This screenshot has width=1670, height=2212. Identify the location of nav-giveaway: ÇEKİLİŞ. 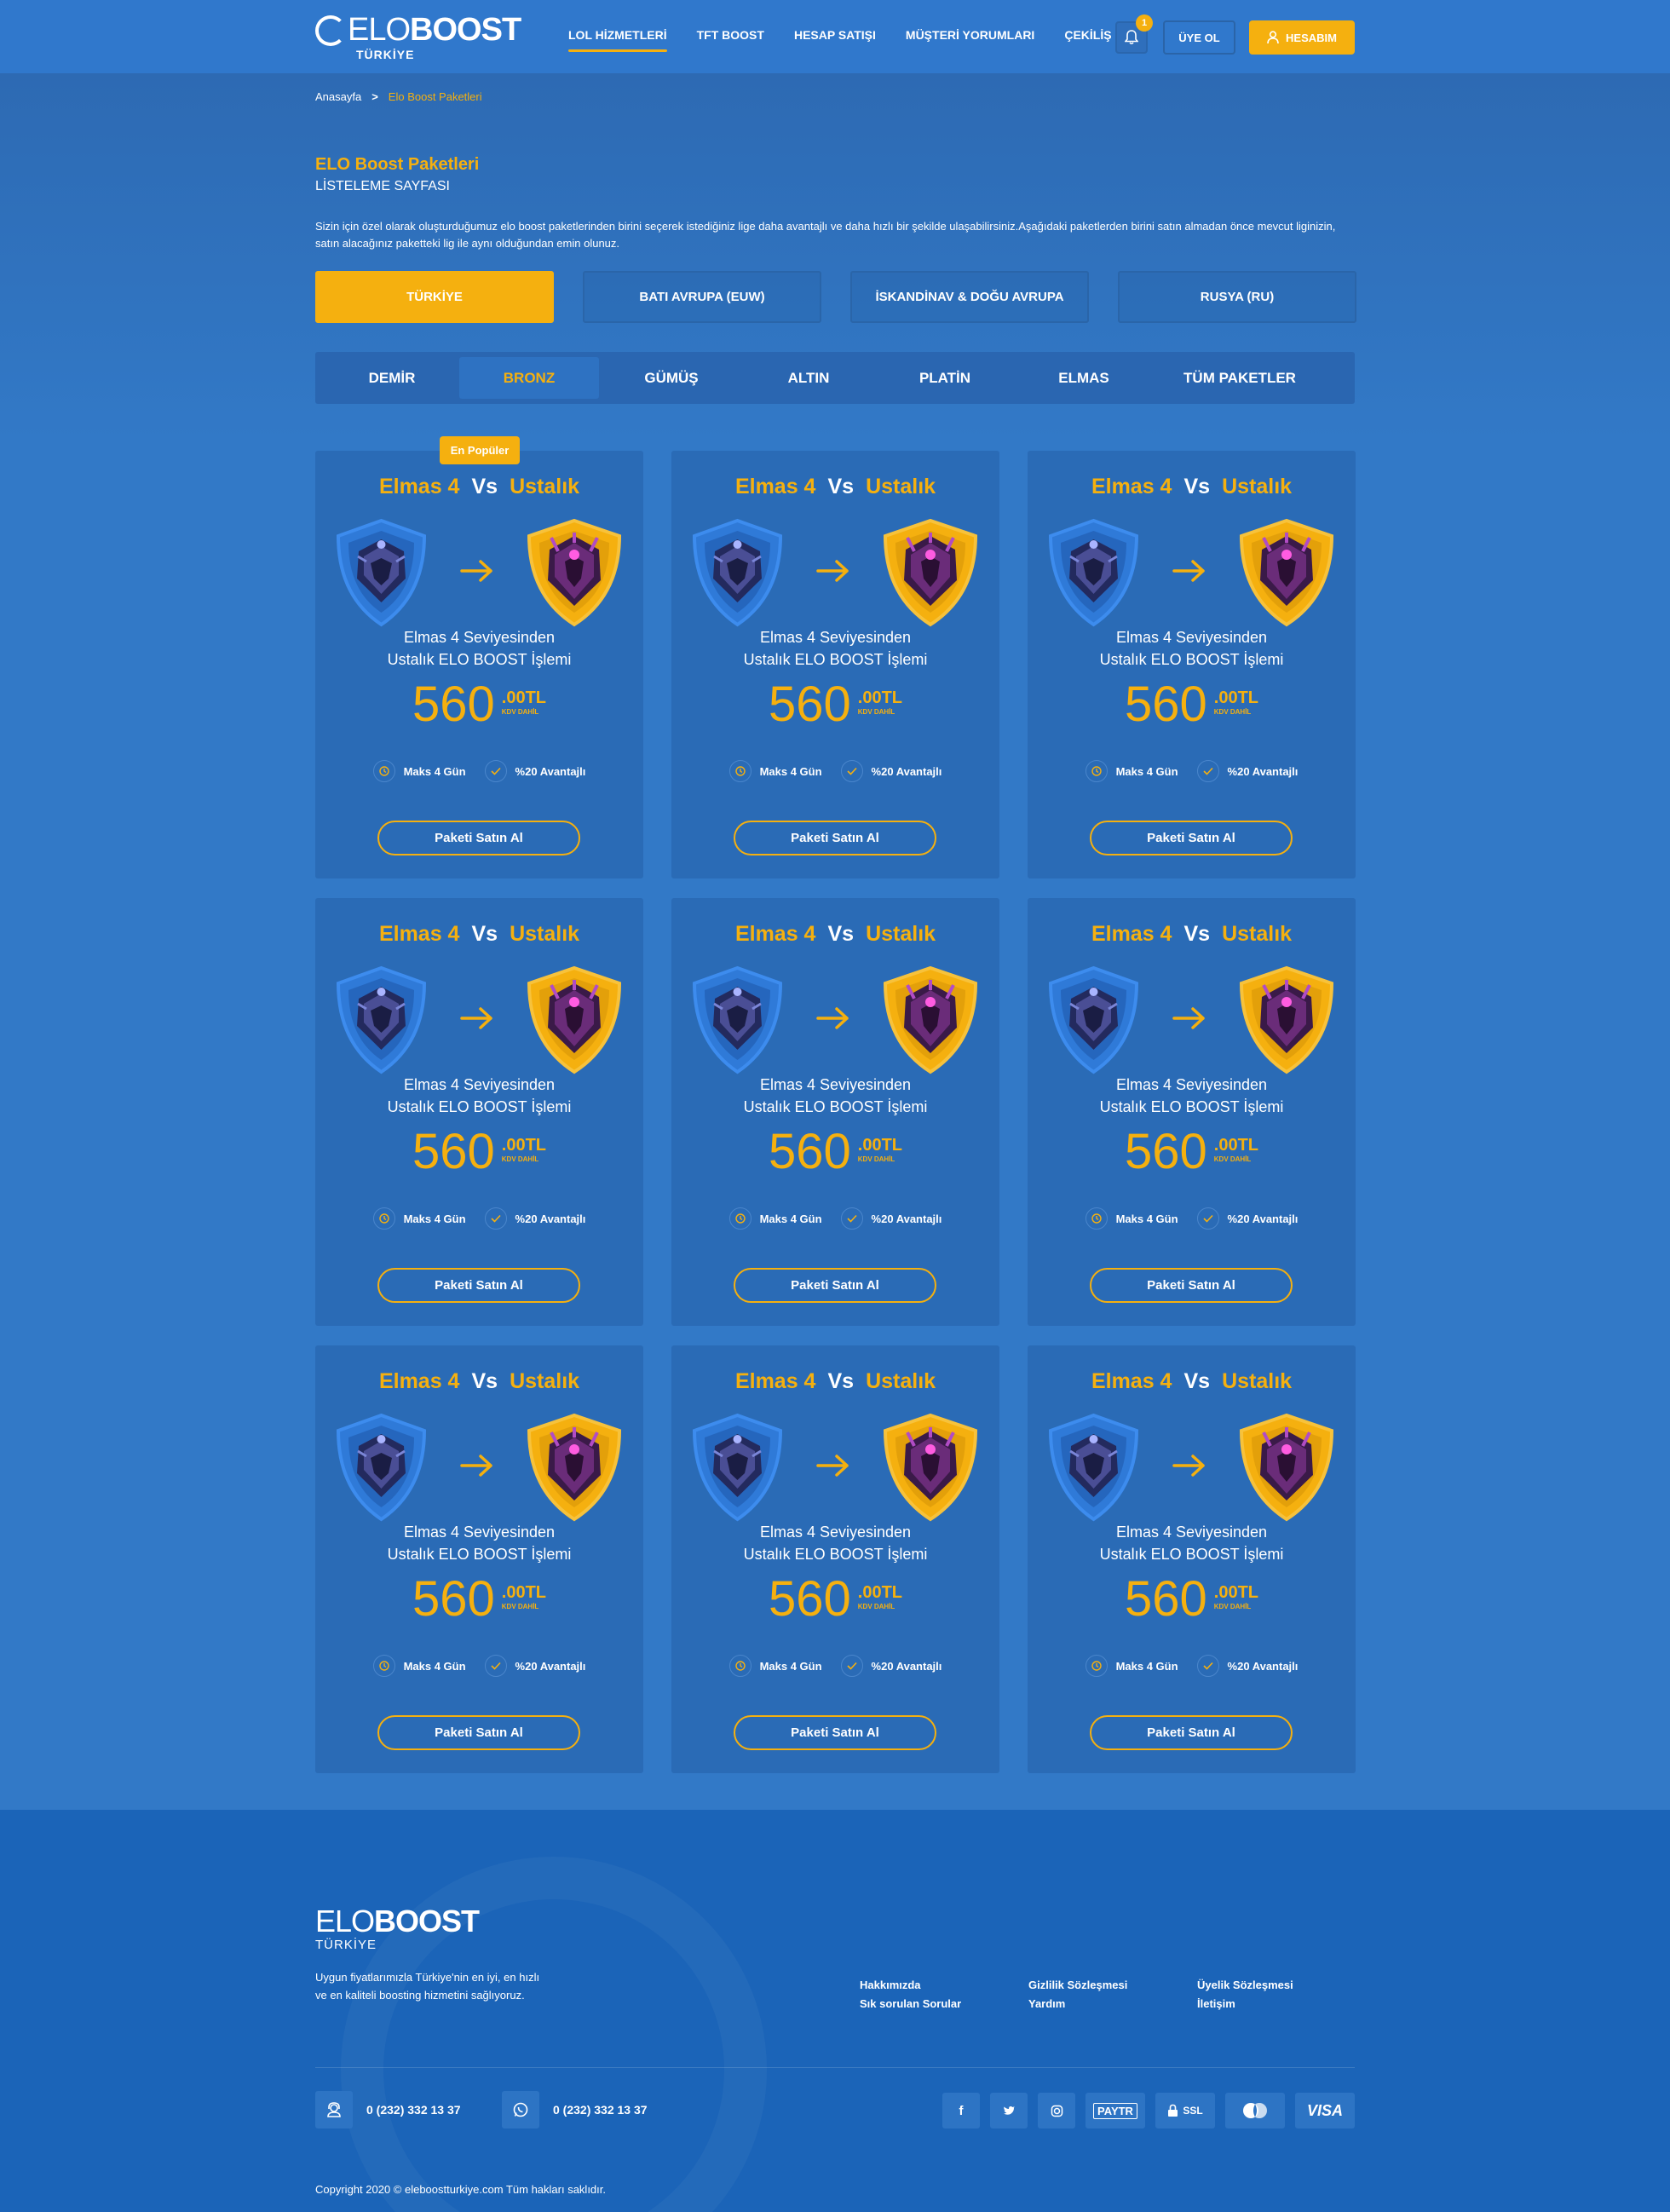
(1087, 40).